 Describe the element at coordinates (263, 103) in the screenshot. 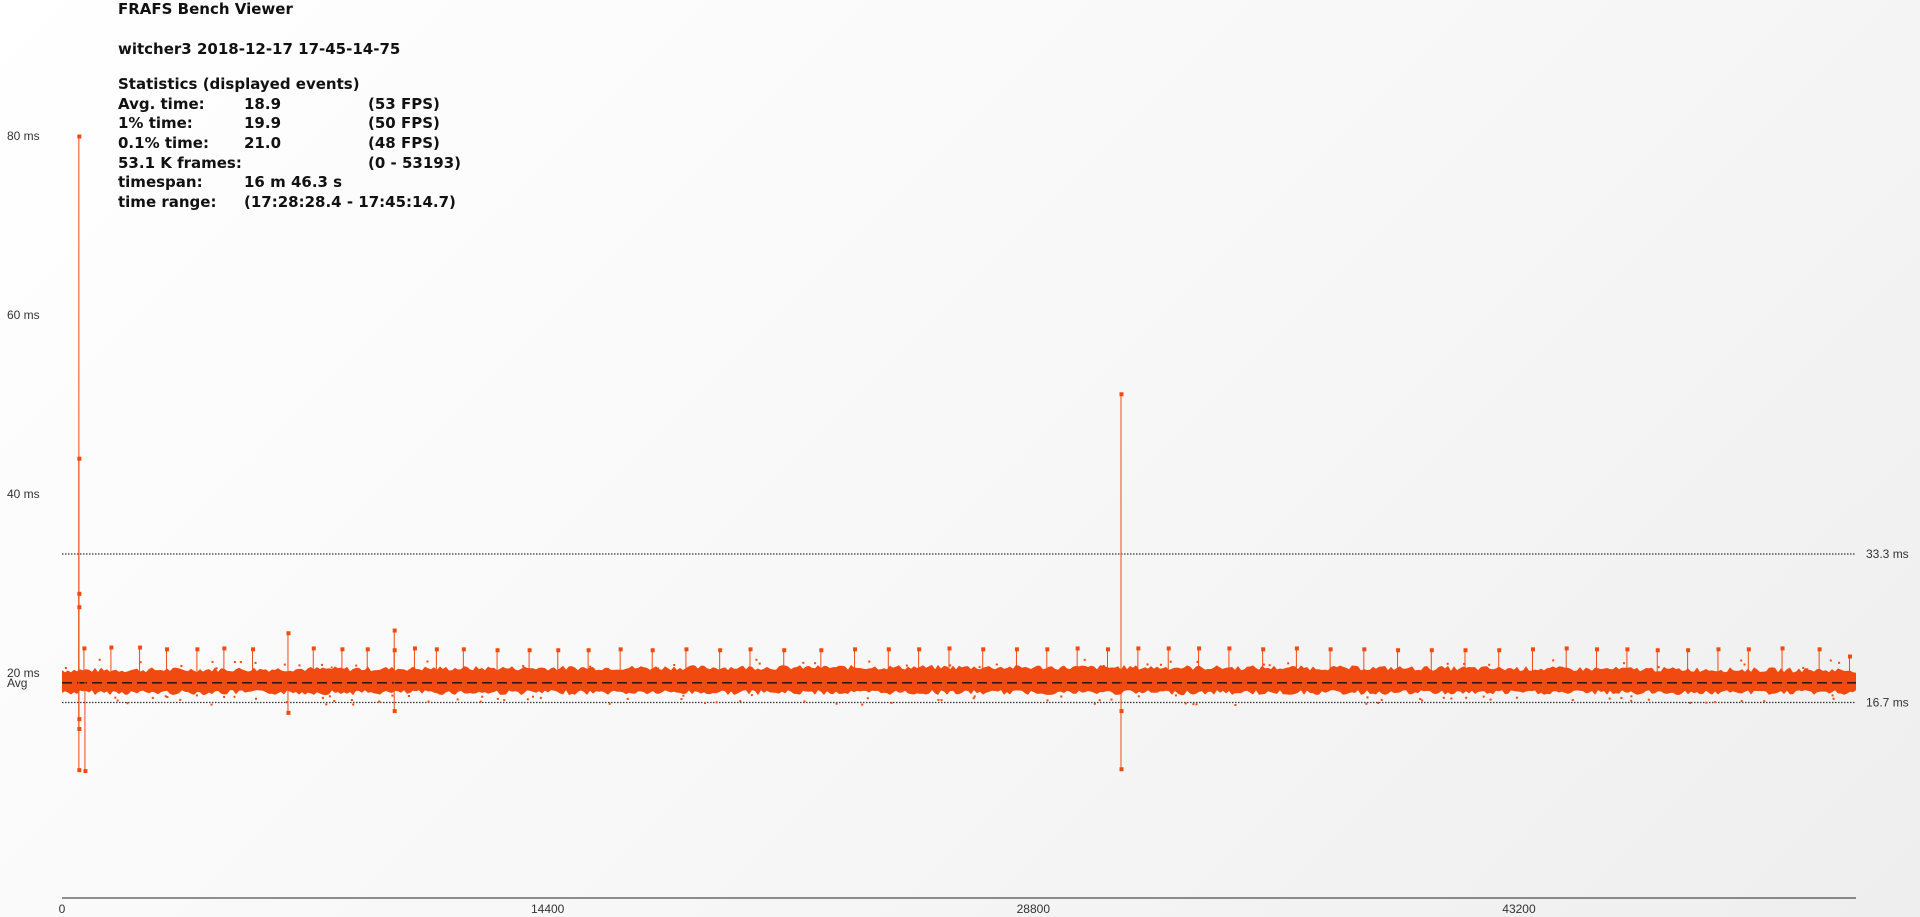

I see `stat-value: 18.9` at that location.